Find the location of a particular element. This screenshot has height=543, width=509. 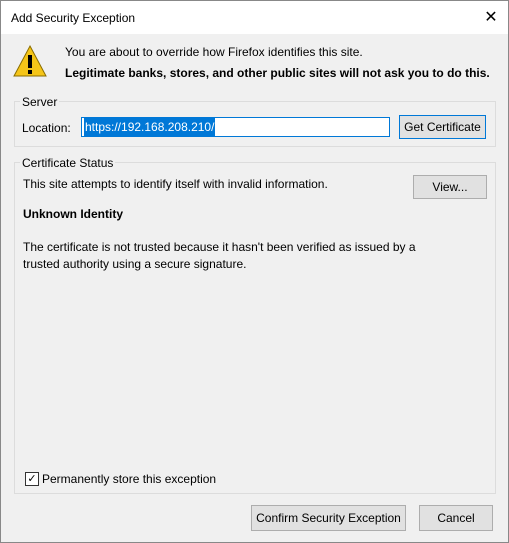

server-group-label: Server is located at coordinates (40, 102).